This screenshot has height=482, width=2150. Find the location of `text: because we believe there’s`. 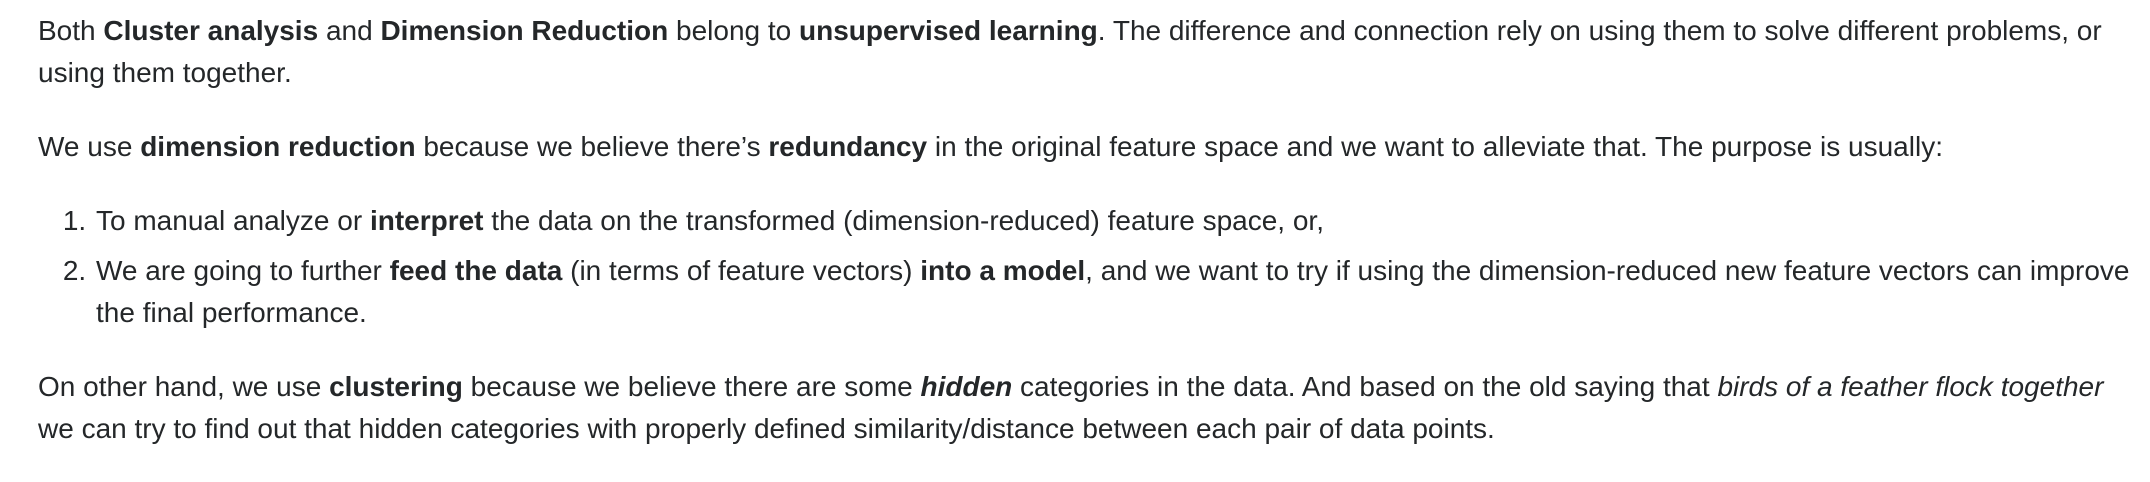

text: because we believe there’s is located at coordinates (592, 146).